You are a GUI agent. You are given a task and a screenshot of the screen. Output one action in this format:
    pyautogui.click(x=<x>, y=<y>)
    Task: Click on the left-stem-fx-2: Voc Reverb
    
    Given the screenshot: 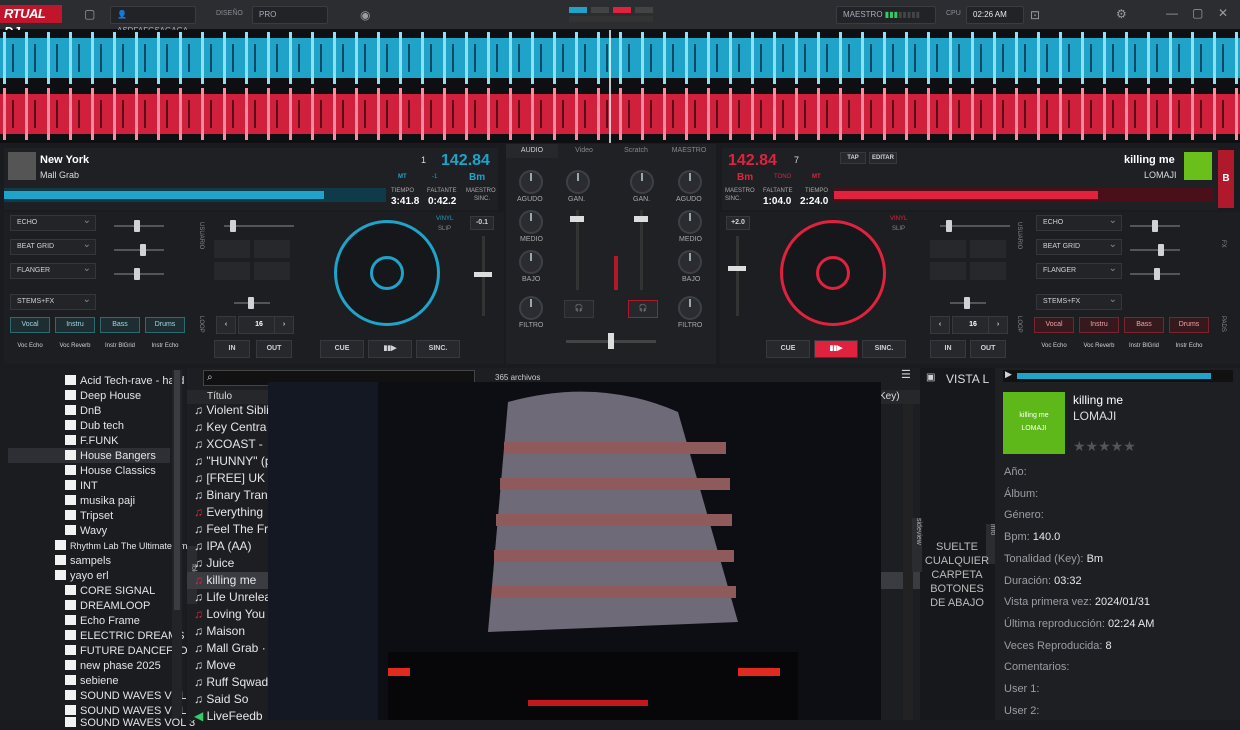 What is the action you would take?
    pyautogui.click(x=75, y=346)
    